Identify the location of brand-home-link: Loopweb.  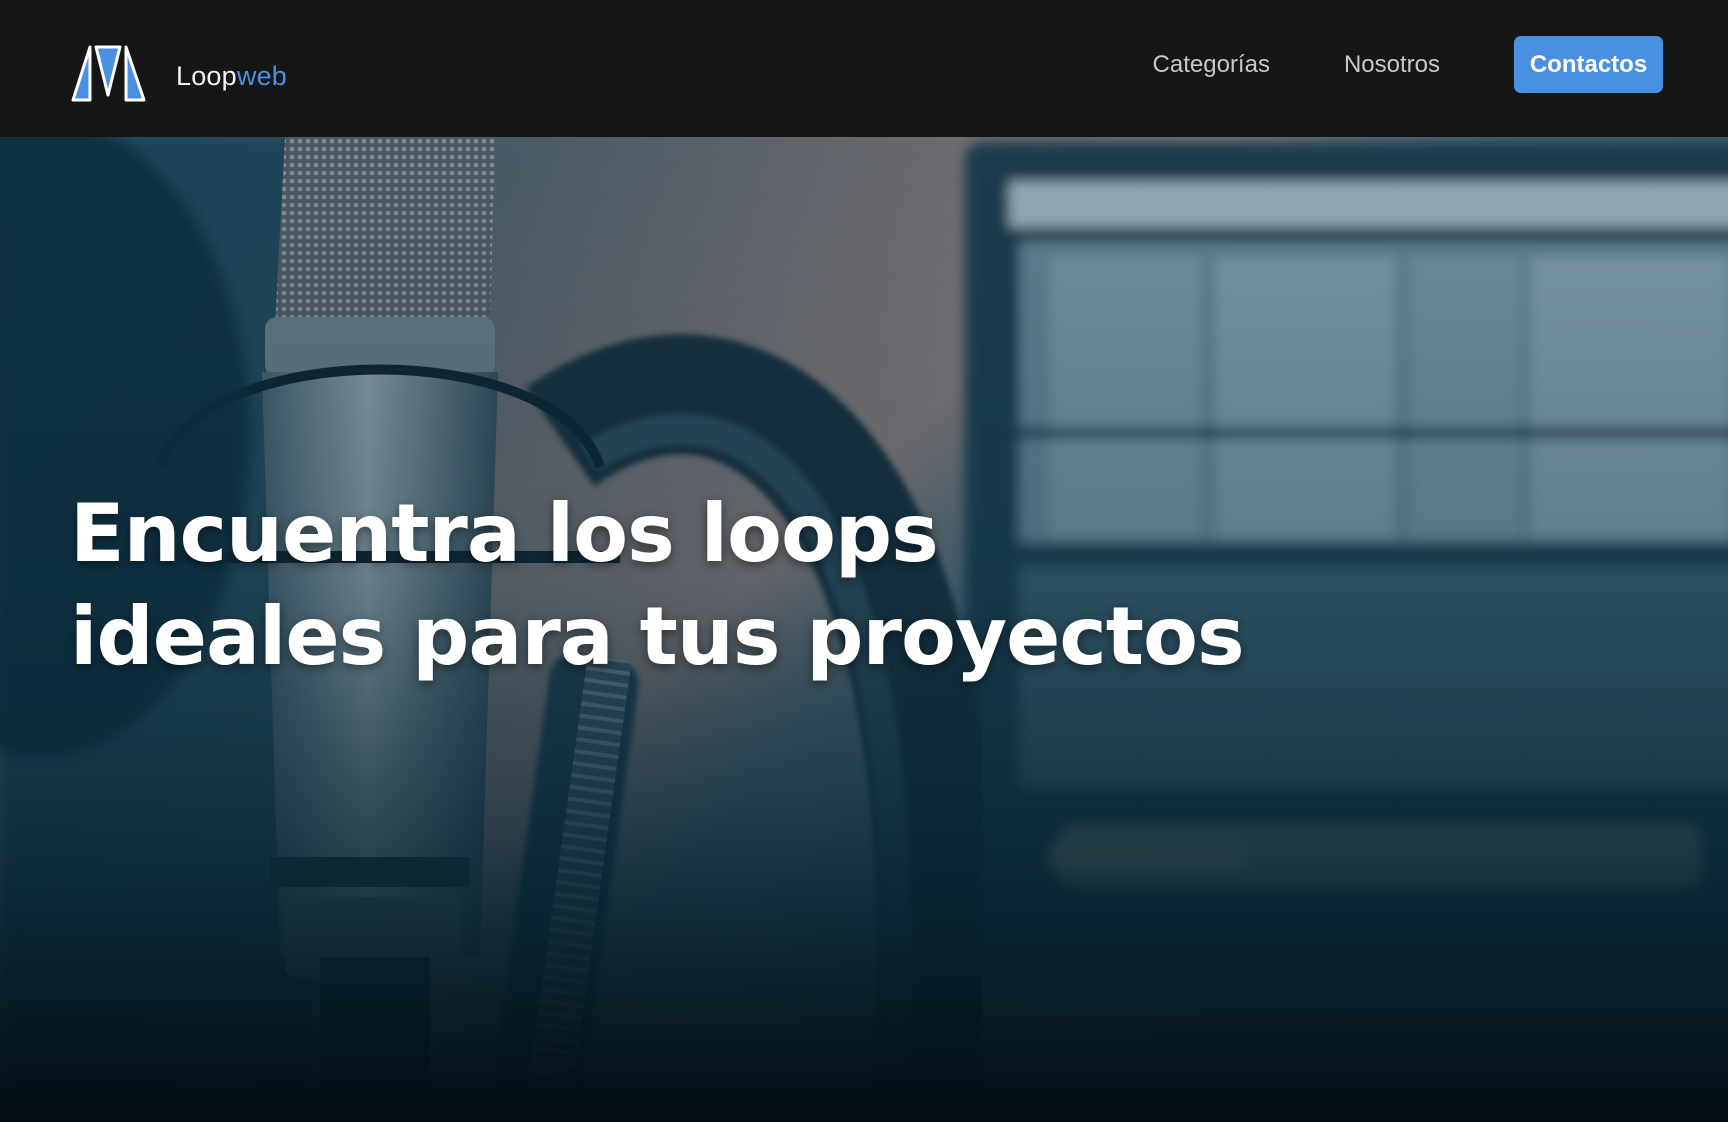
(178, 73).